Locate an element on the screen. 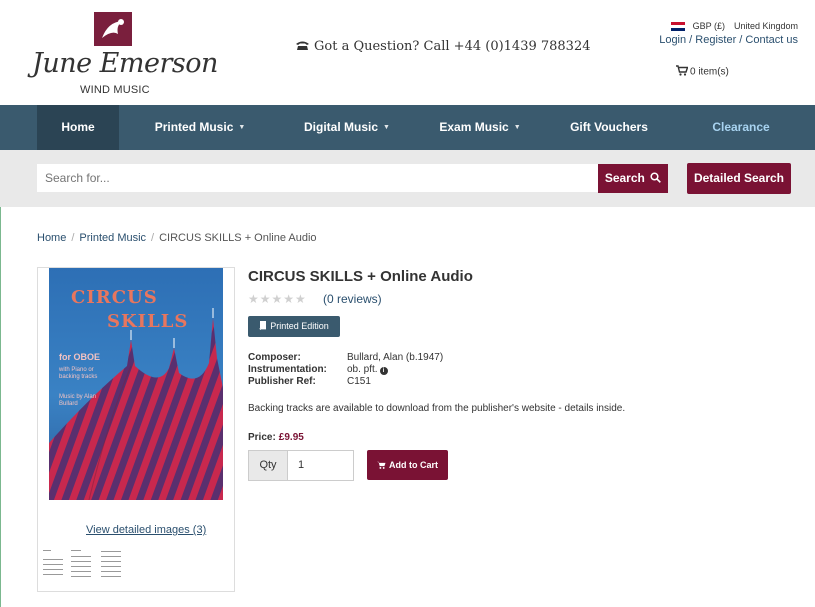 The width and height of the screenshot is (815, 607). search-button-label: Search is located at coordinates (624, 178).